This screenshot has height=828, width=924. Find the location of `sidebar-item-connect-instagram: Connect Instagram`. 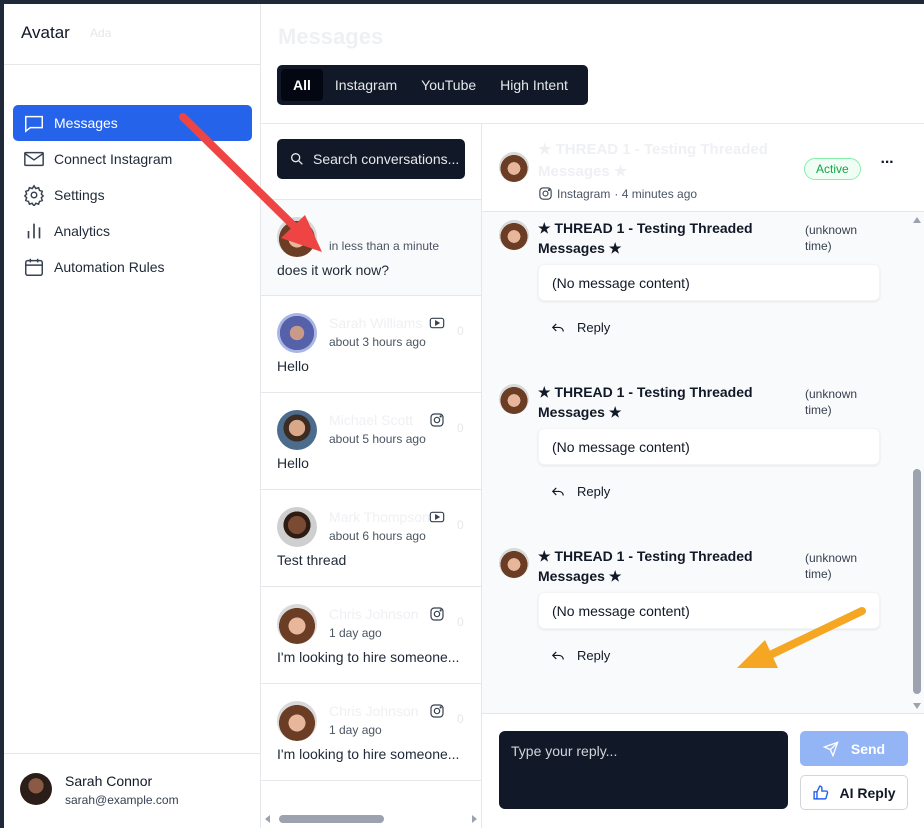

sidebar-item-connect-instagram: Connect Instagram is located at coordinates (132, 159).